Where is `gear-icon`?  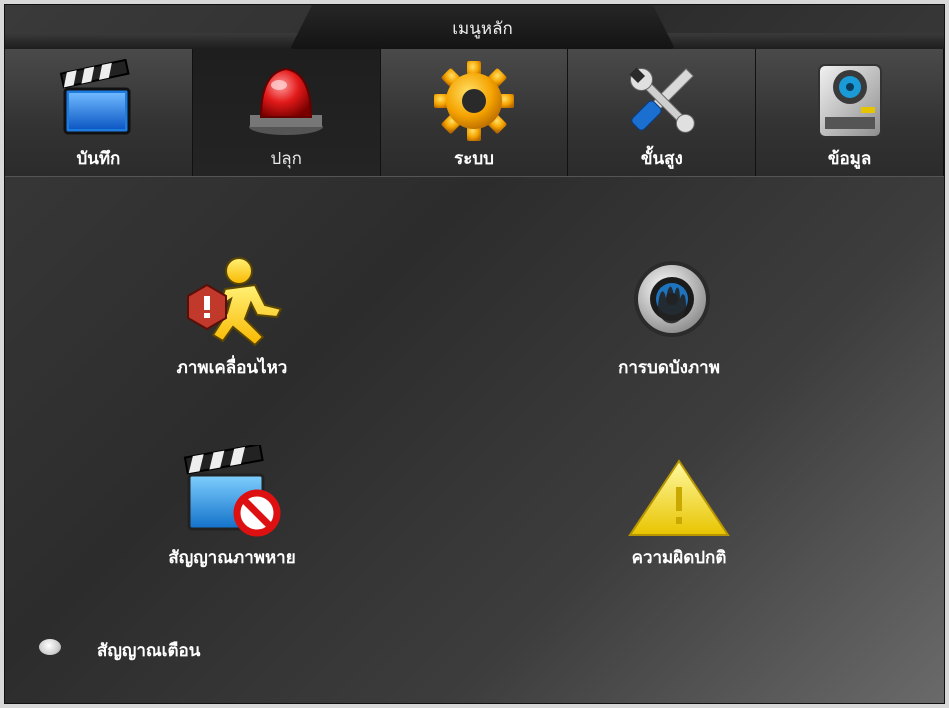 gear-icon is located at coordinates (473, 101).